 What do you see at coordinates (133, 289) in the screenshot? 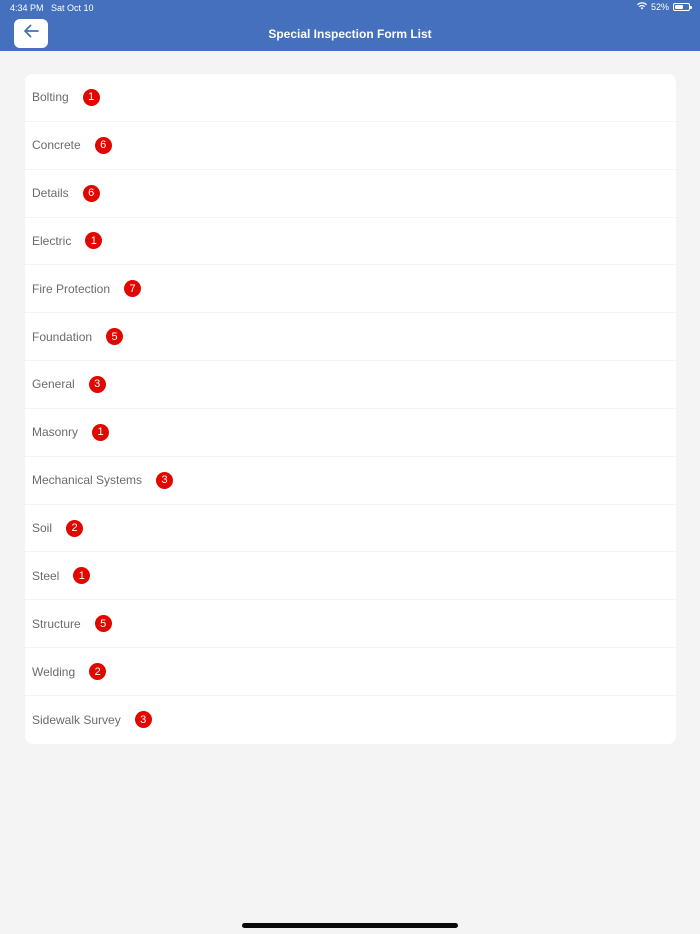
I see `count-badge: 7` at bounding box center [133, 289].